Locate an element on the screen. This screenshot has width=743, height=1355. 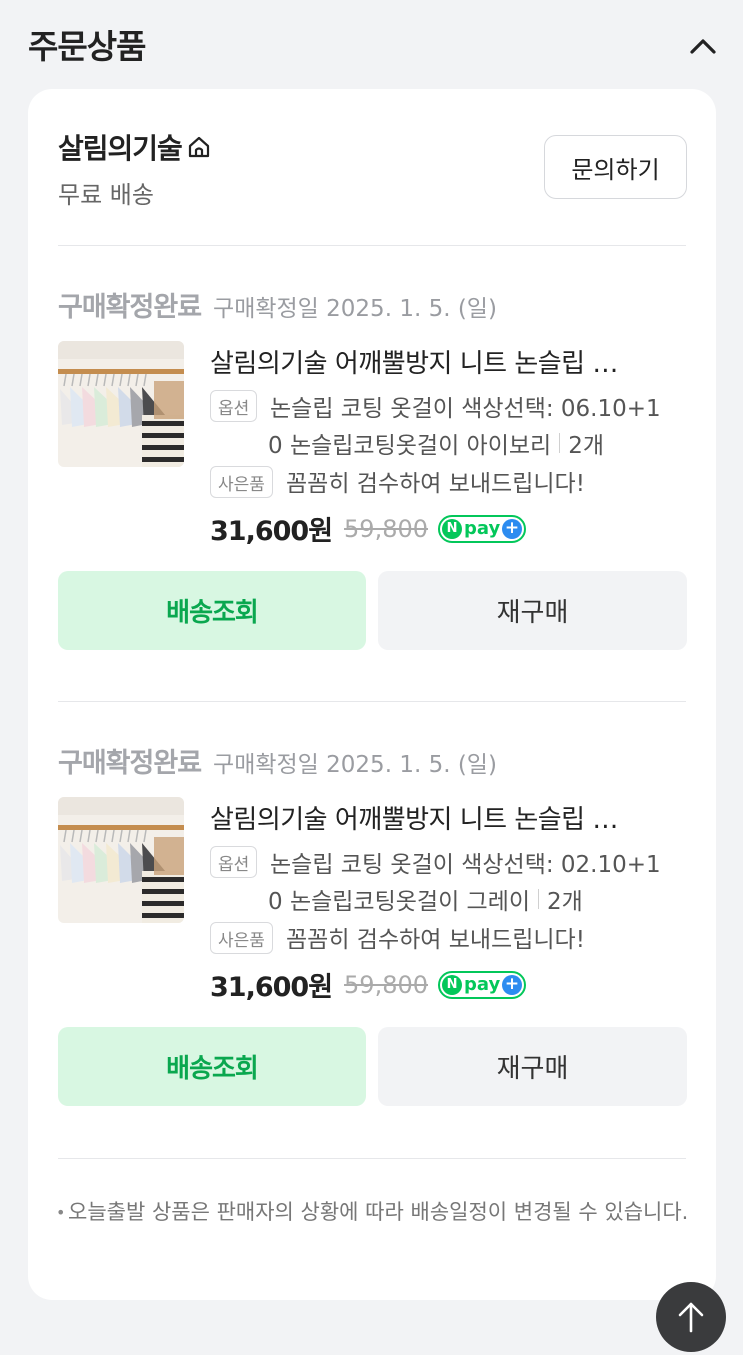
option-text-line2: 0 논슬립코팅옷걸이 그레이 is located at coordinates (399, 902).